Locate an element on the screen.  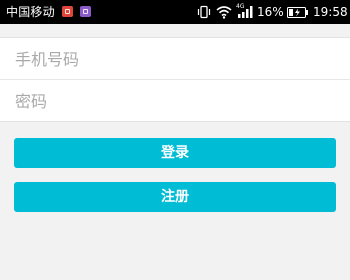
status-bar: 中国移动 4G 16% 19:58 is located at coordinates (175, 12).